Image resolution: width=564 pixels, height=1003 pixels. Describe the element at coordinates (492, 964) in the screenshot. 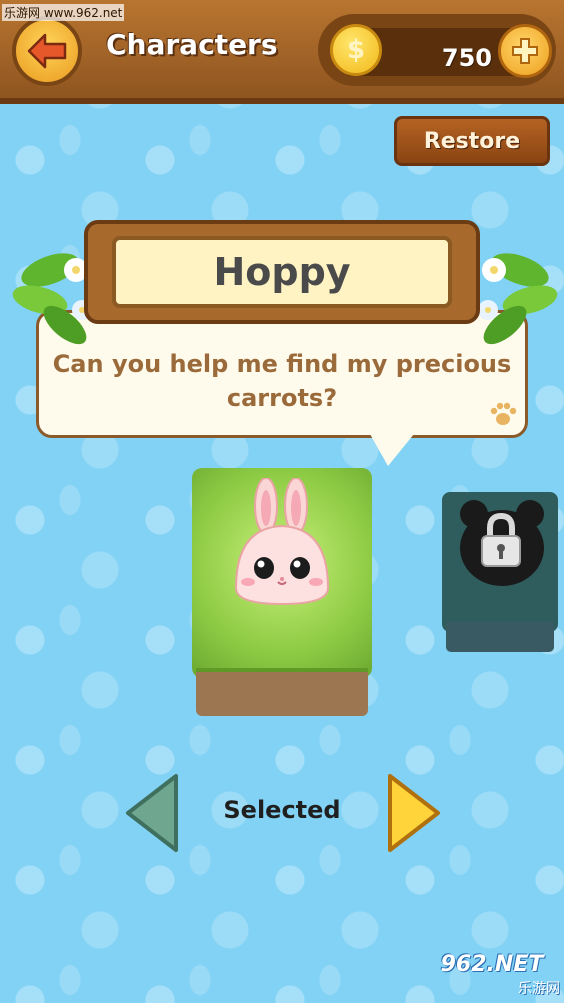

I see `site-logo-main: 962.NET` at that location.